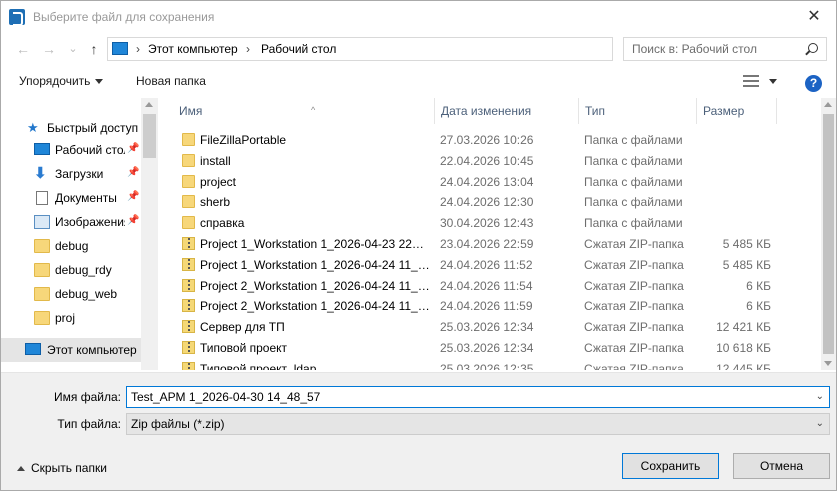 This screenshot has width=837, height=491. I want to click on file-row: sherb 24.04.2026 12:30 Папка с файлами, so click(491, 201).